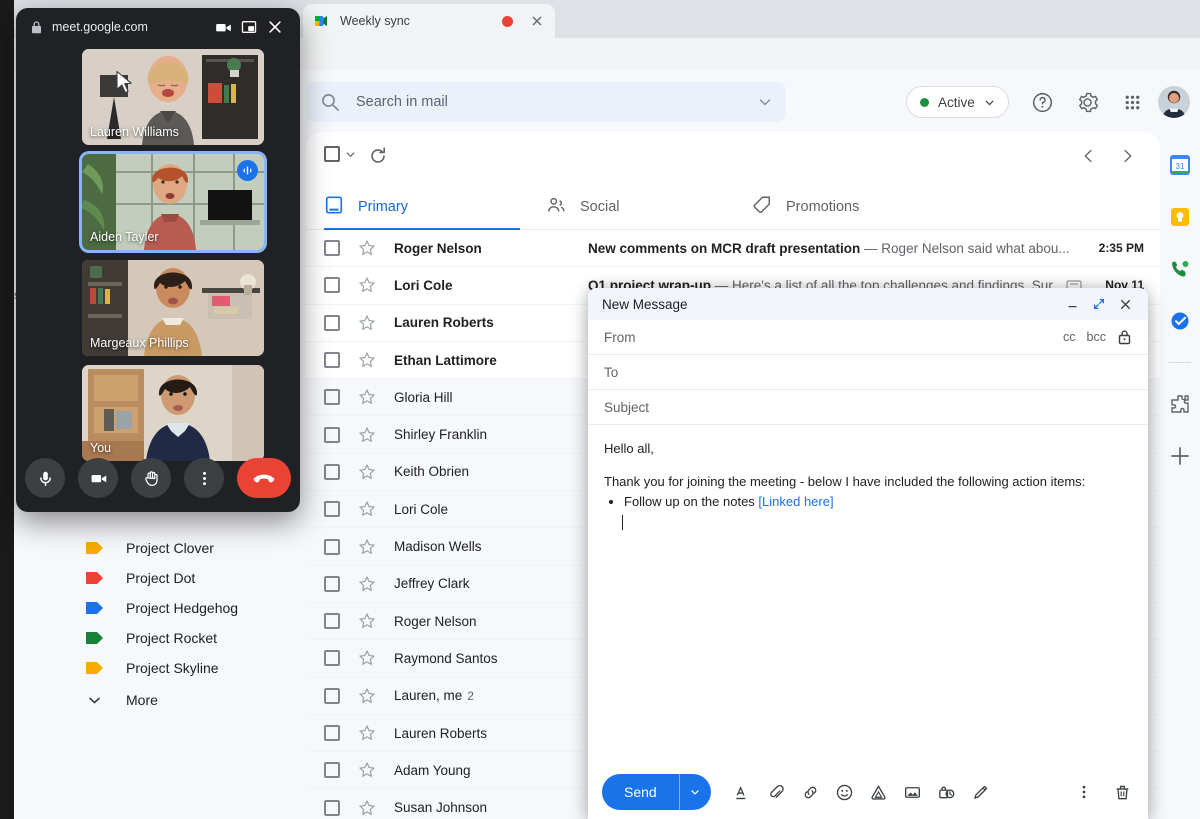 The height and width of the screenshot is (819, 1200). Describe the element at coordinates (765, 102) in the screenshot. I see `search-options-icon` at that location.